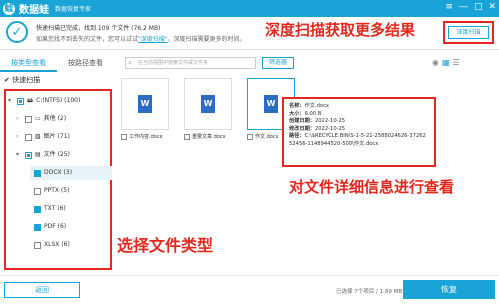 The image size is (499, 305). Describe the element at coordinates (43, 155) in the screenshot. I see `tree-item-documents: ▾ ▤ 文件 (25)` at that location.